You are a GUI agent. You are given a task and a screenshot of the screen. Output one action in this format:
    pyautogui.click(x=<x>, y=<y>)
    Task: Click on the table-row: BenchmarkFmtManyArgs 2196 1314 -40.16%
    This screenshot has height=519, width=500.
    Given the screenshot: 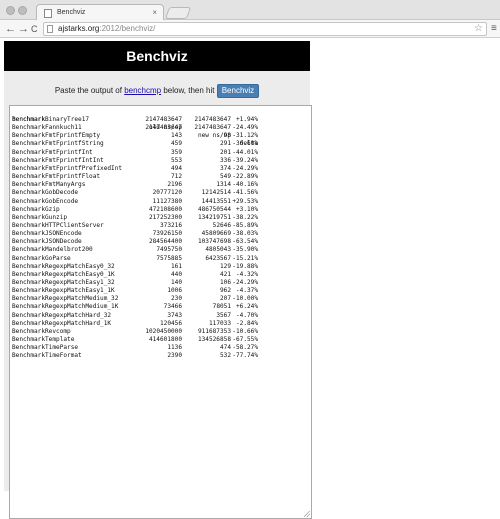 What is the action you would take?
    pyautogui.click(x=160, y=185)
    